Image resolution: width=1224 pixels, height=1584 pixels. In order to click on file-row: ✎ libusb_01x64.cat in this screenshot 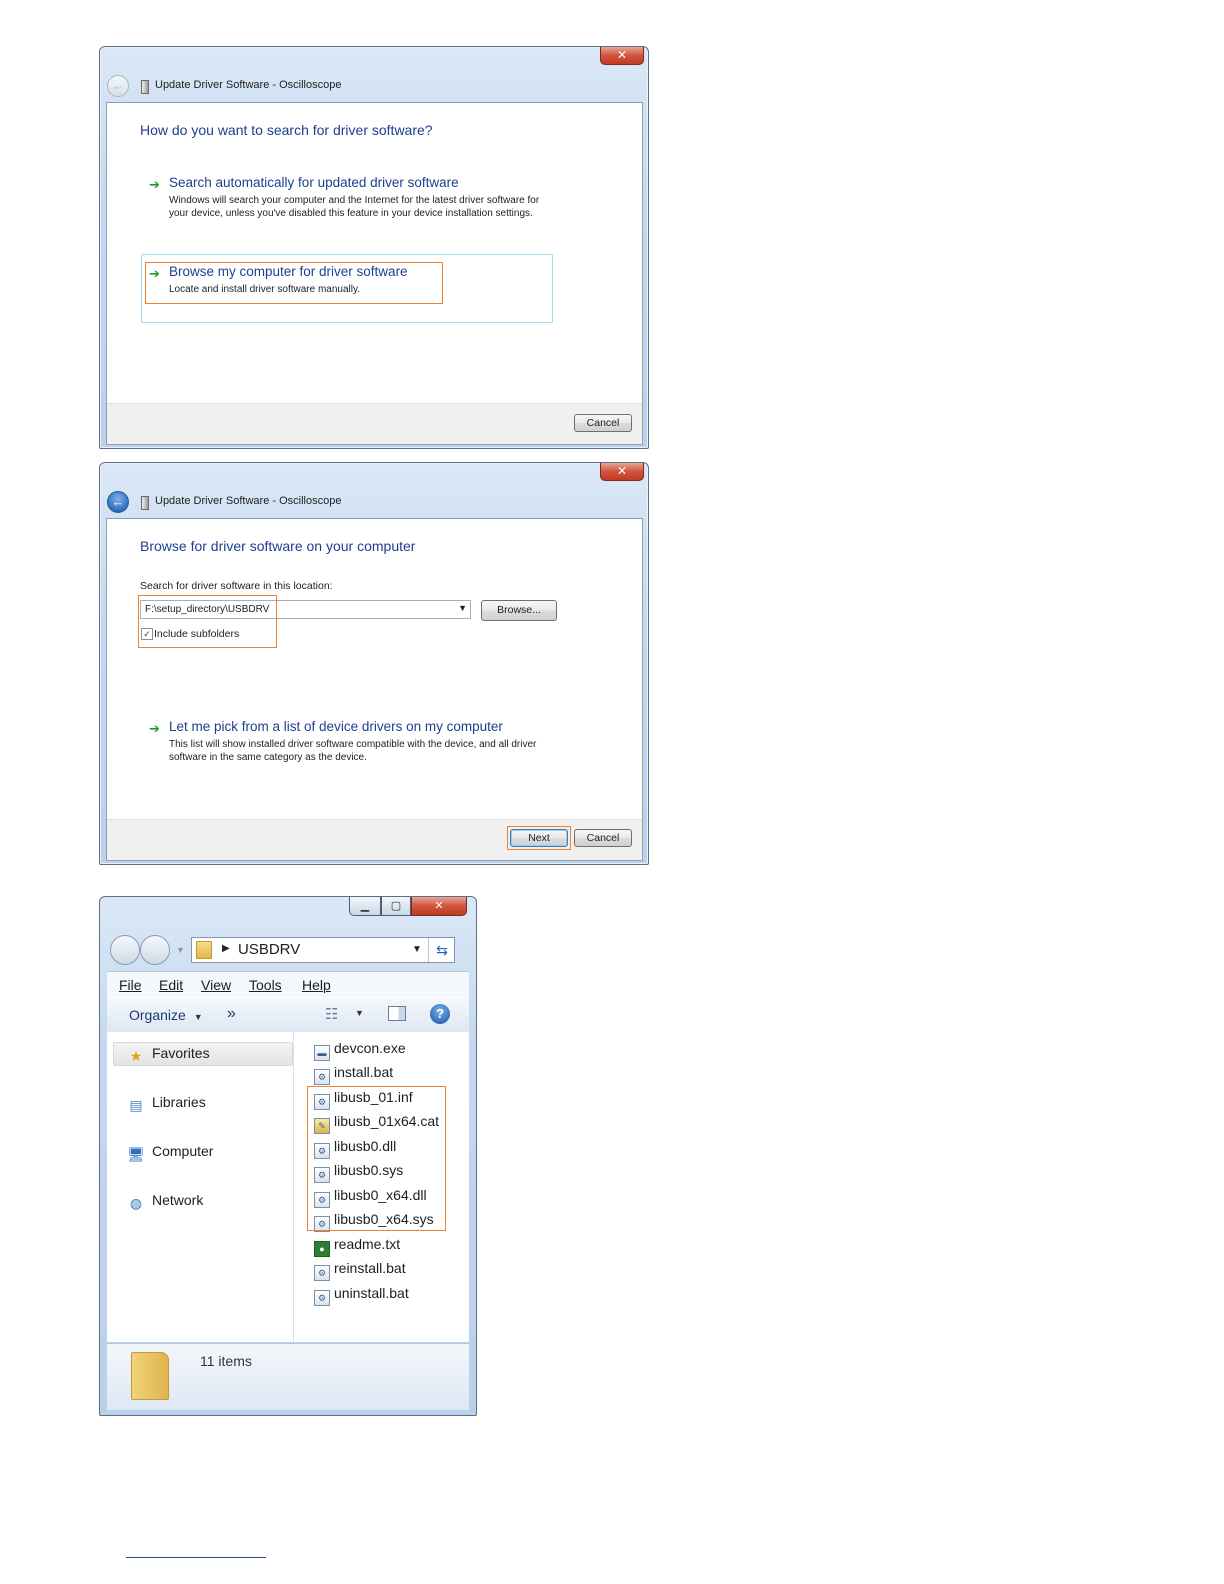, I will do `click(376, 1124)`.